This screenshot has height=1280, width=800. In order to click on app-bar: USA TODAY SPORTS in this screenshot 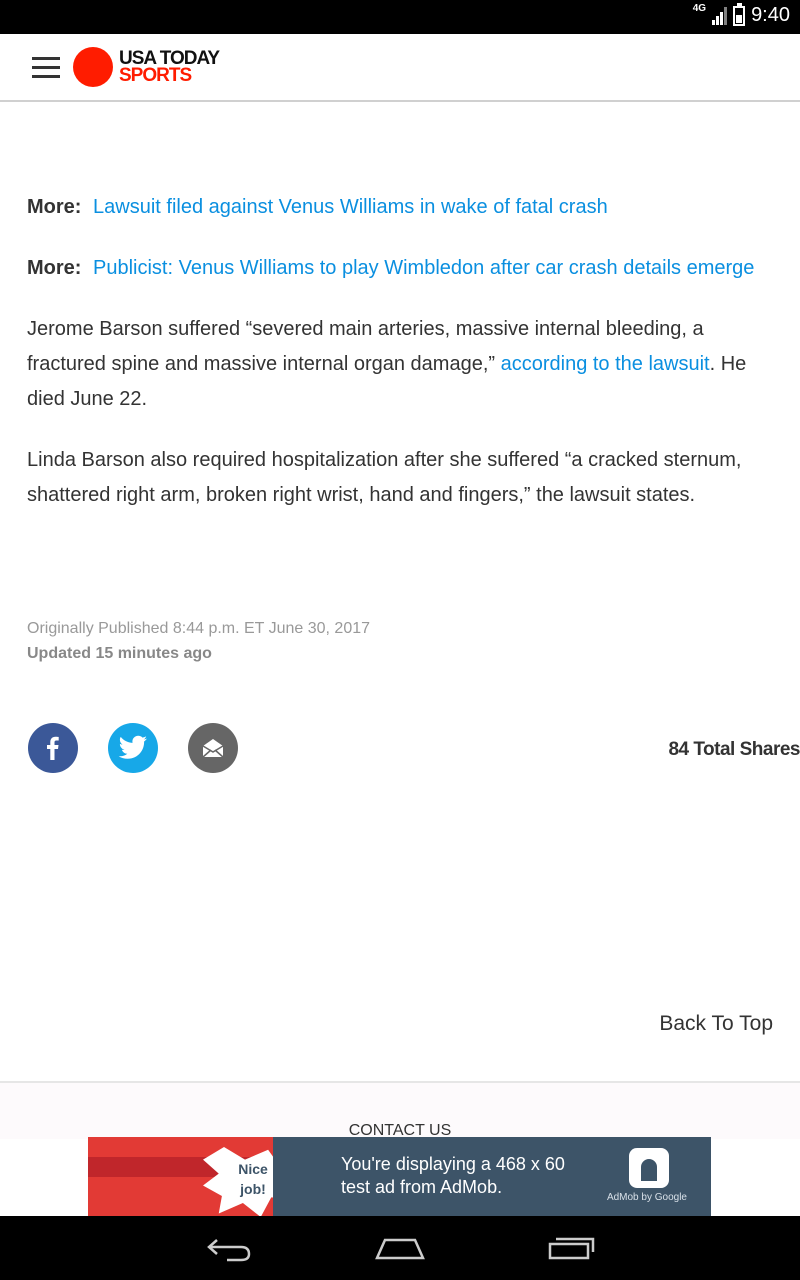, I will do `click(400, 68)`.